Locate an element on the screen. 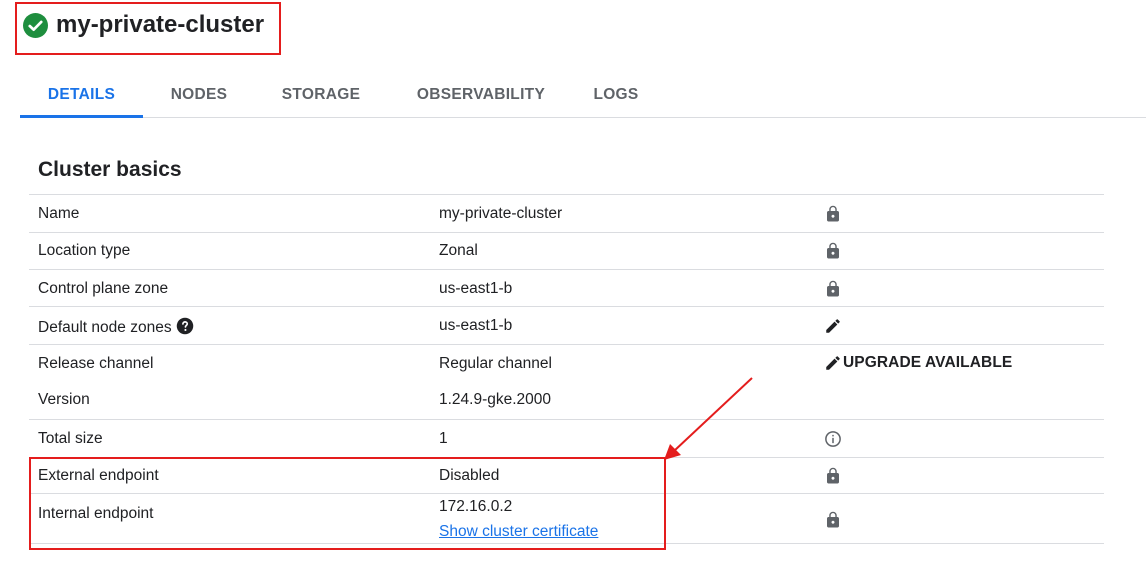  upgrade-available-button: UPGRADE AVAILABLE is located at coordinates (918, 363).